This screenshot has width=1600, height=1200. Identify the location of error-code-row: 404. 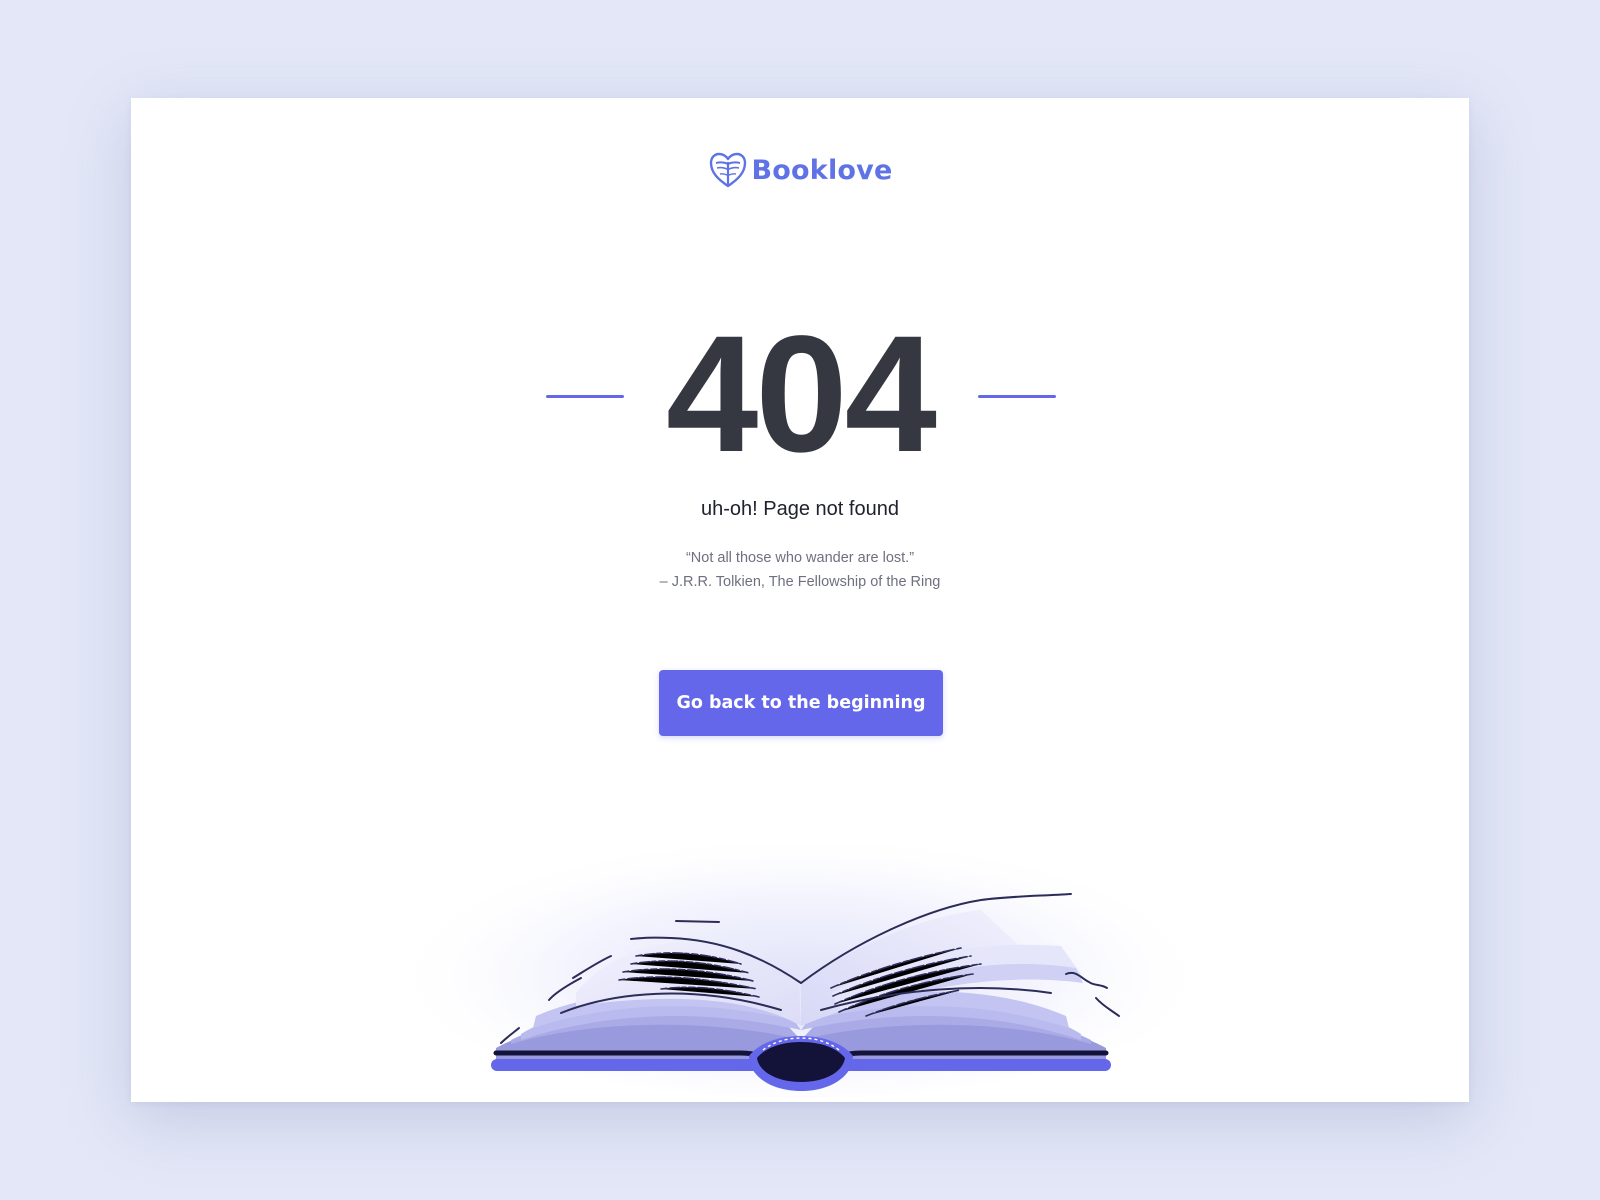
(800, 394).